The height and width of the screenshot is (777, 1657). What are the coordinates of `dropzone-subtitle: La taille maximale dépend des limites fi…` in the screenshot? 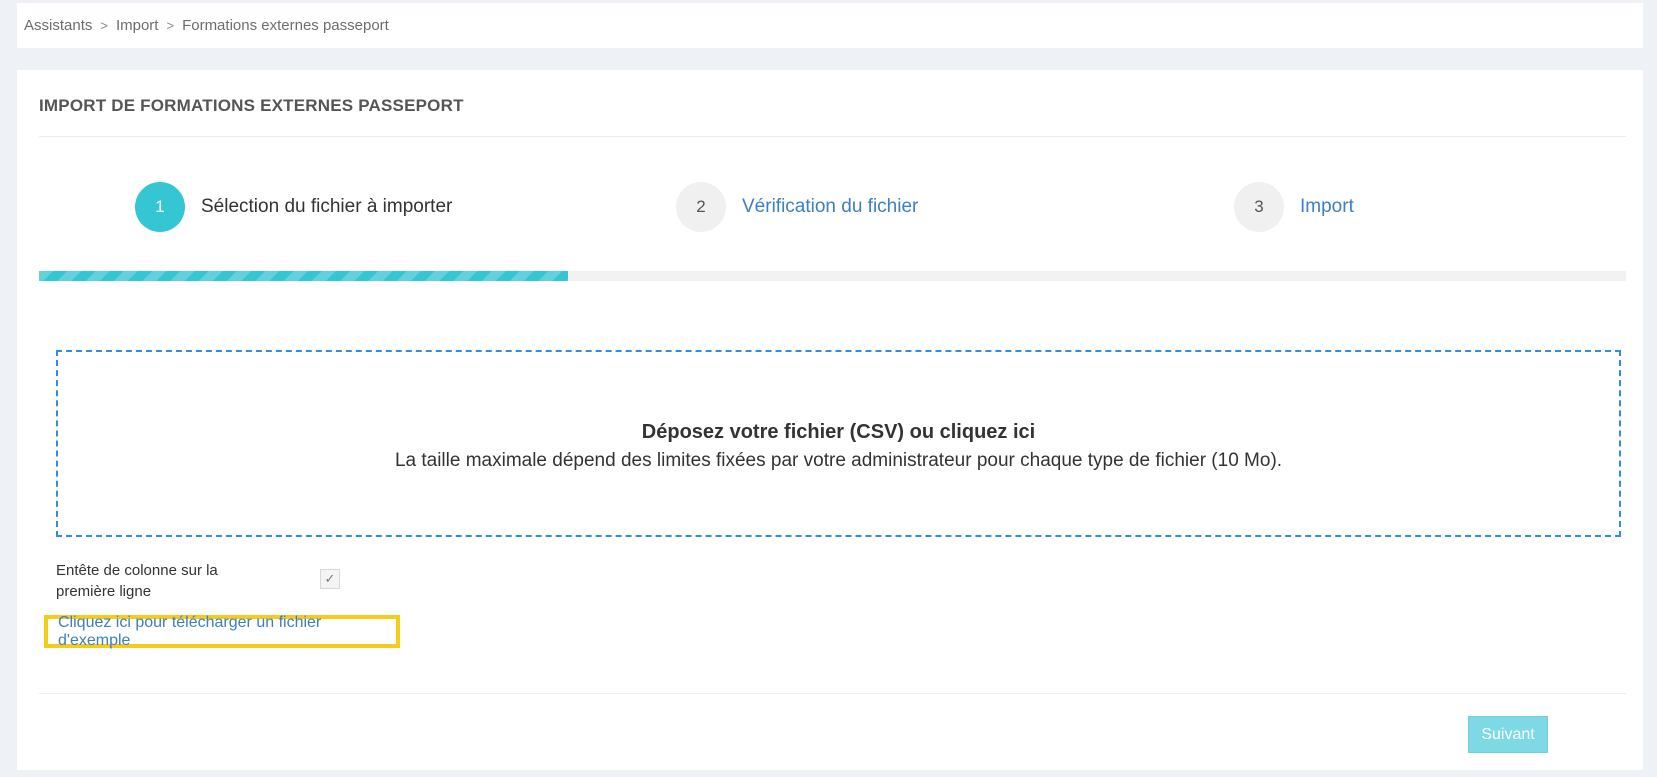 It's located at (838, 460).